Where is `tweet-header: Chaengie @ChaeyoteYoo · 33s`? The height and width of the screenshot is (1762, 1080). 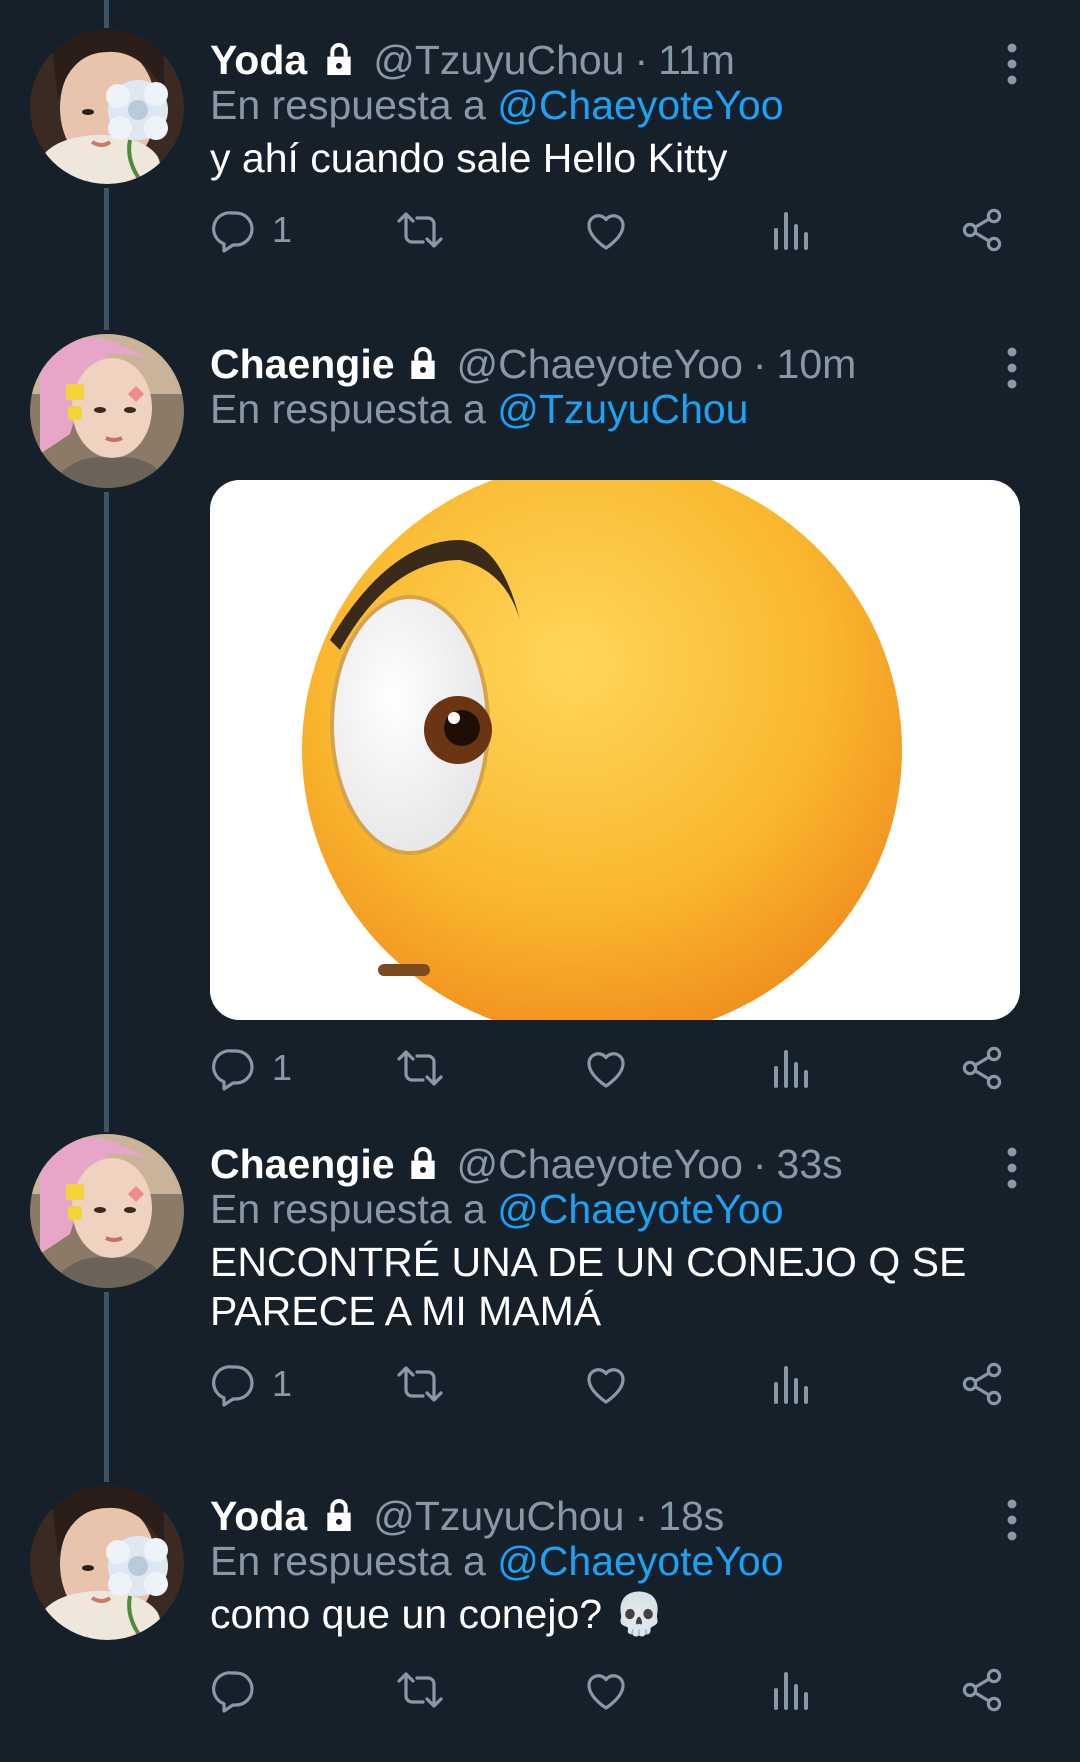
tweet-header: Chaengie @ChaeyoteYoo · 33s is located at coordinates (526, 1164).